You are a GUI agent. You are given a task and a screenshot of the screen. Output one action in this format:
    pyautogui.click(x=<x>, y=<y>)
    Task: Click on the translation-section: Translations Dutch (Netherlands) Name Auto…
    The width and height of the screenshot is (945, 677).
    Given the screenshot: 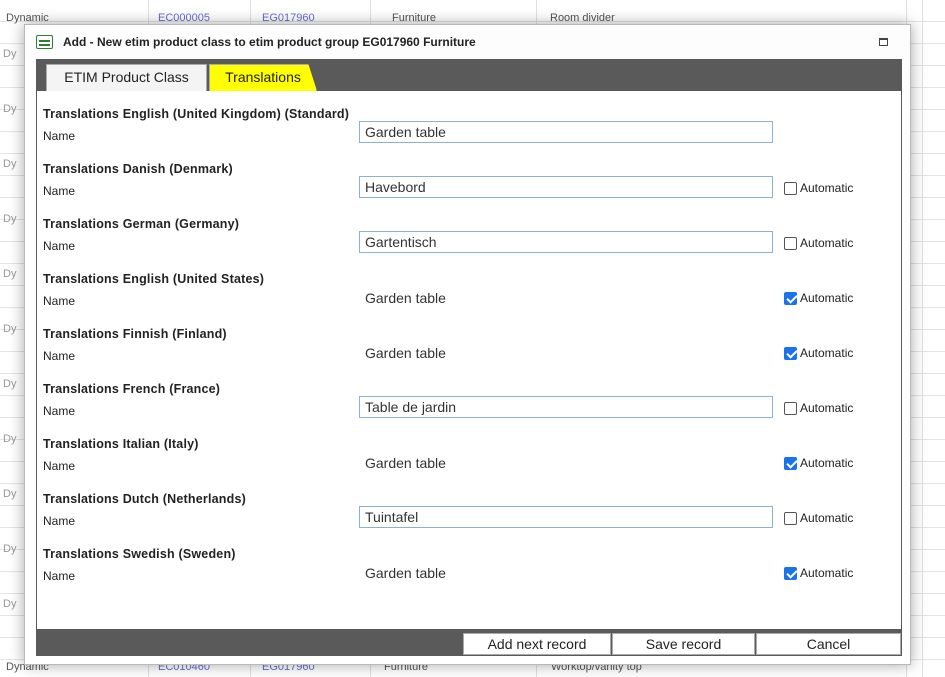 What is the action you would take?
    pyautogui.click(x=468, y=519)
    